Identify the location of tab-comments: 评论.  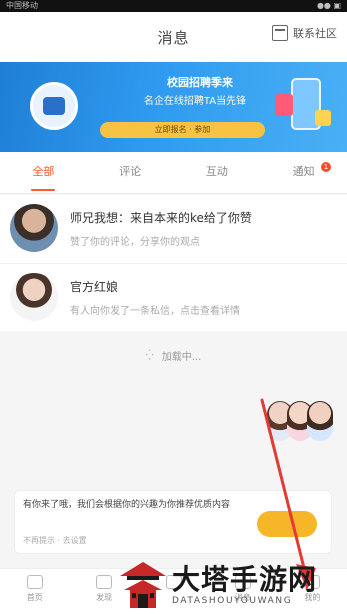
(130, 172).